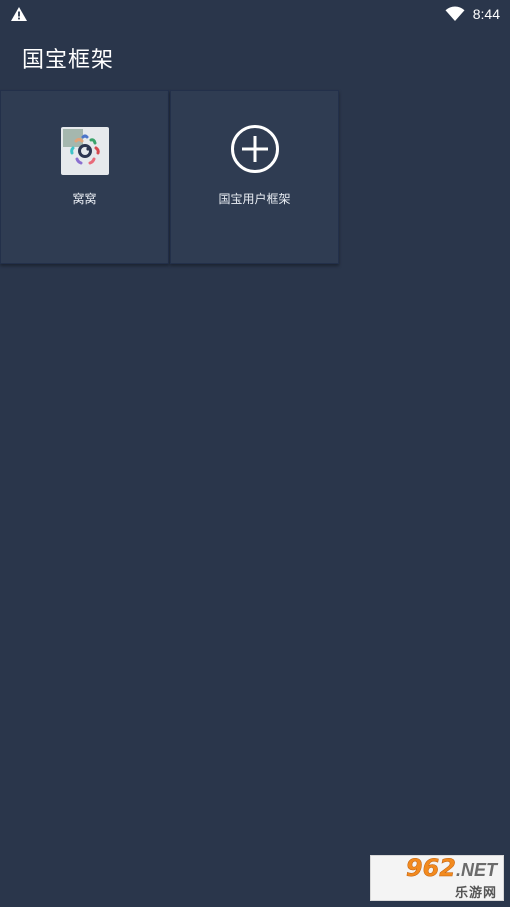 This screenshot has height=907, width=510. I want to click on watermark-number: 962, so click(431, 867).